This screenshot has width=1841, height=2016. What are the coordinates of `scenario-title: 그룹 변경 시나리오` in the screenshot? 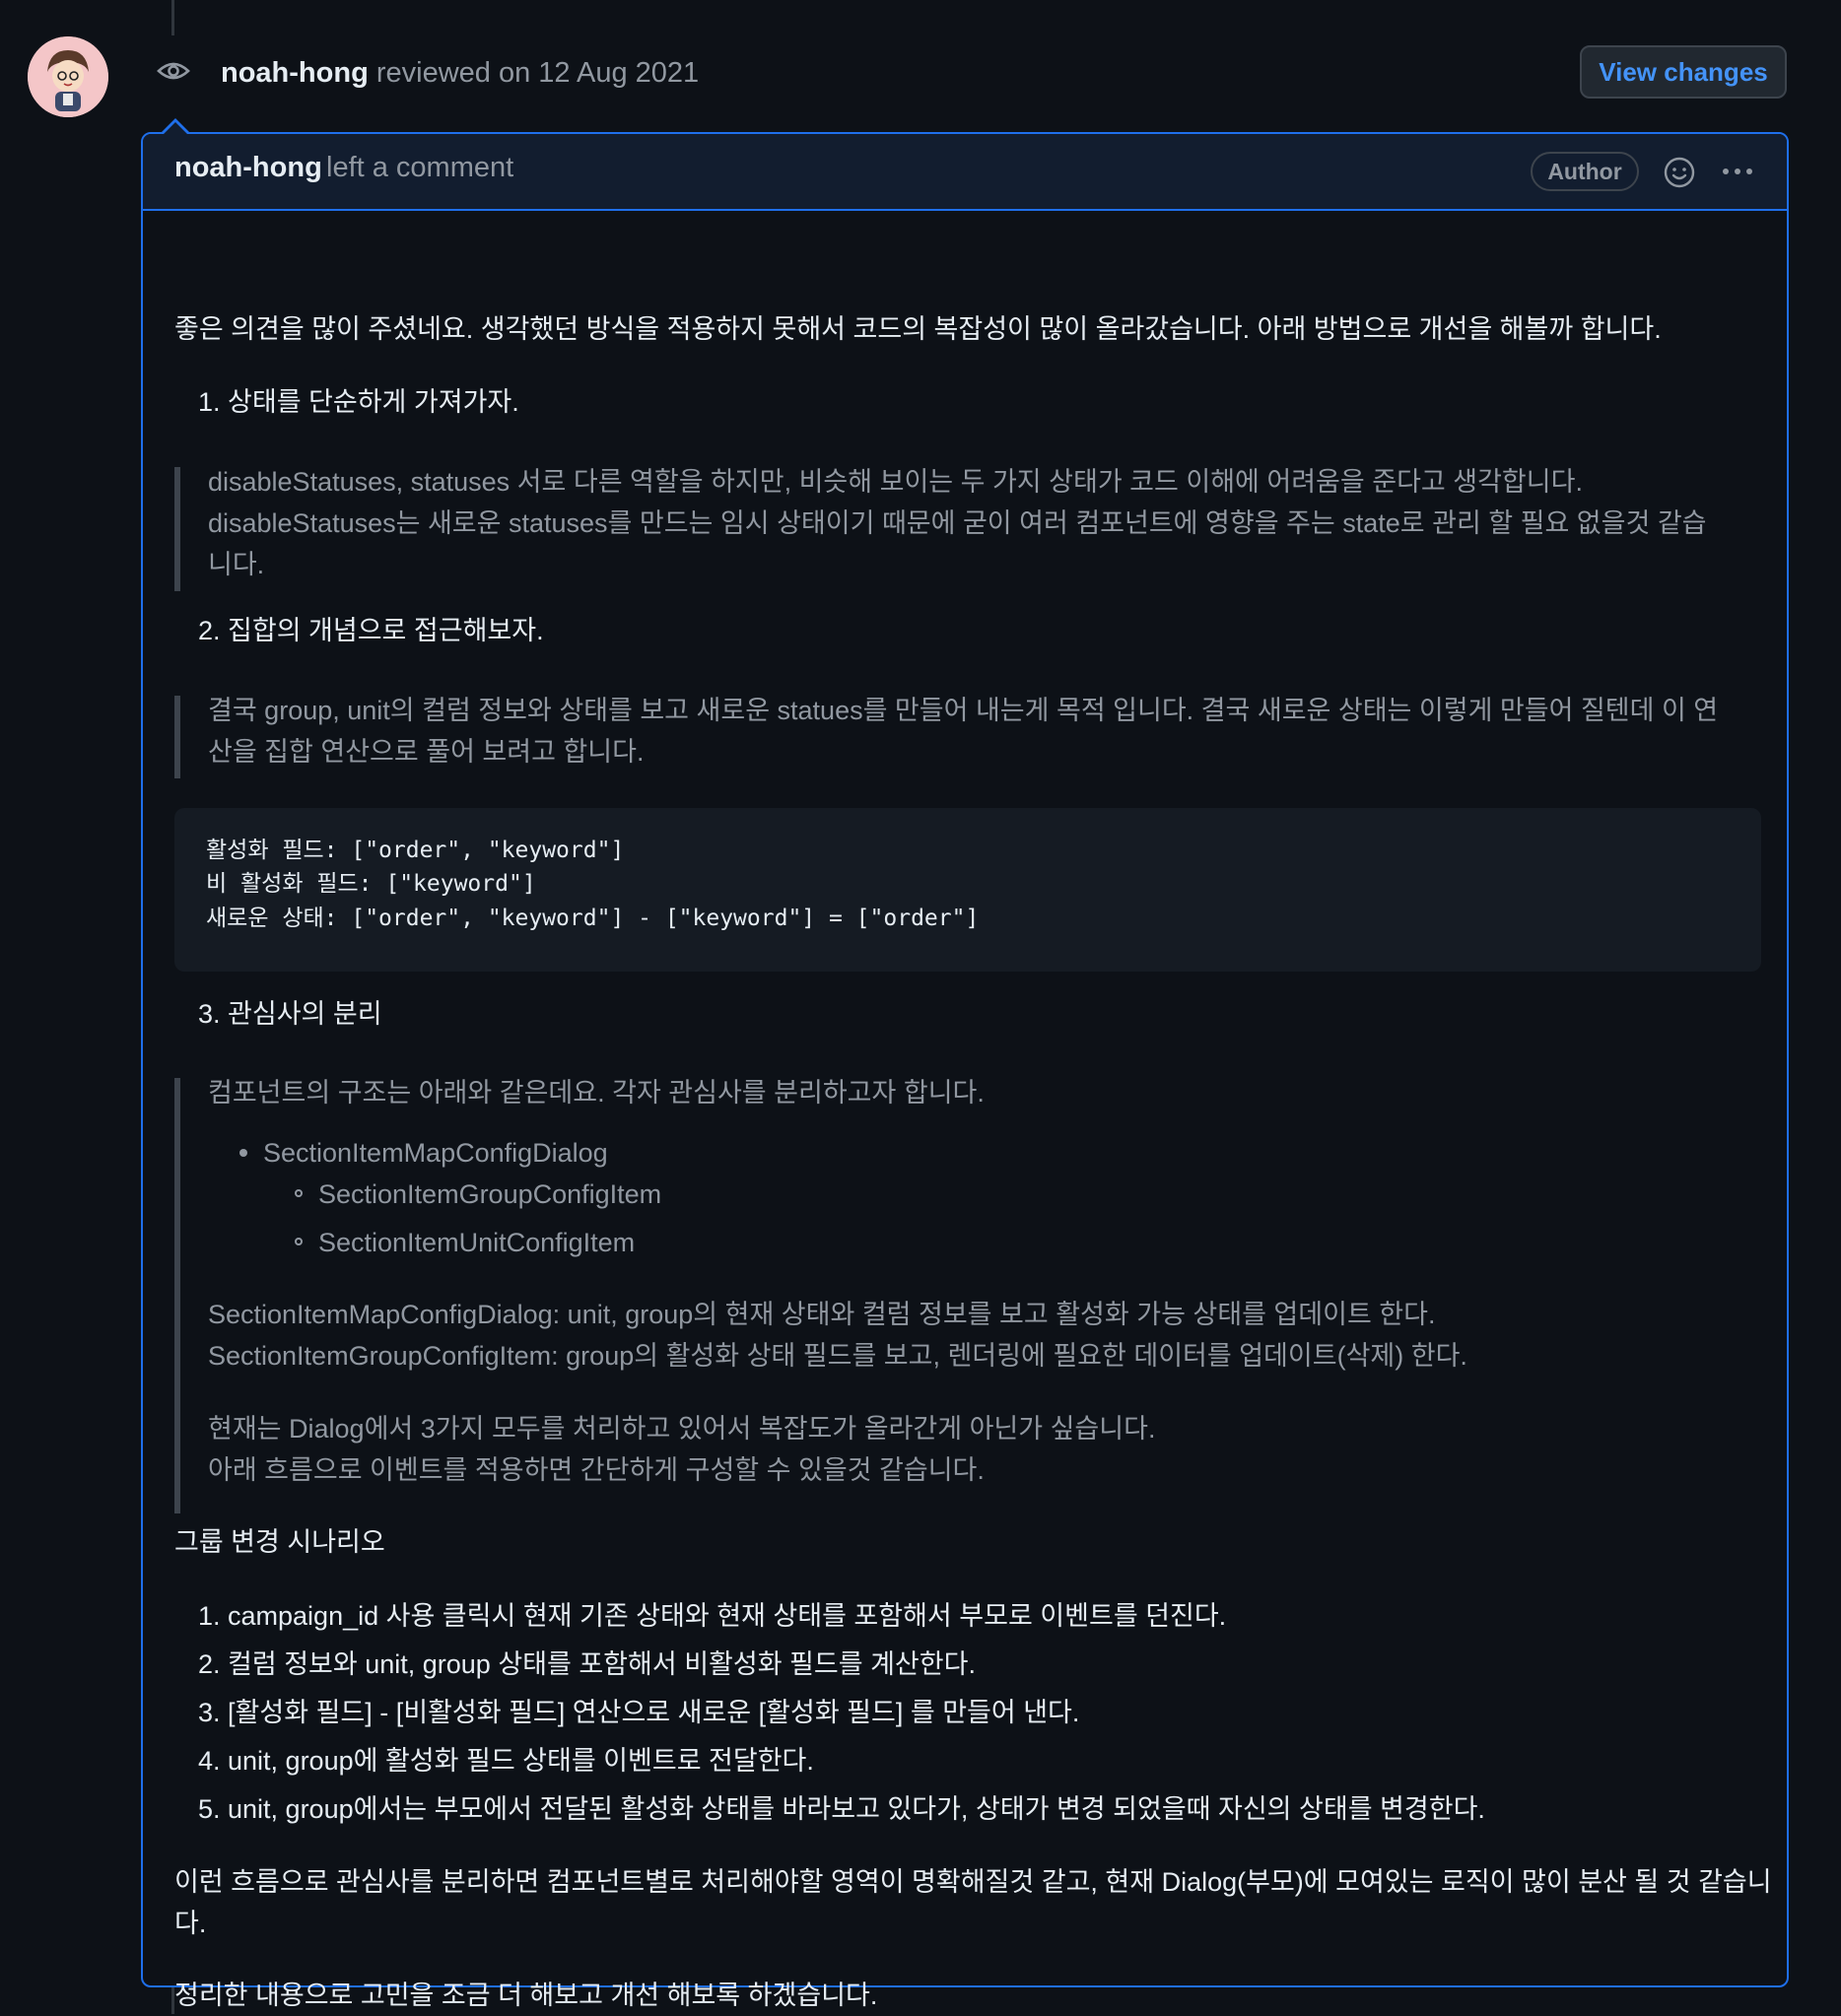 It's located at (279, 1542).